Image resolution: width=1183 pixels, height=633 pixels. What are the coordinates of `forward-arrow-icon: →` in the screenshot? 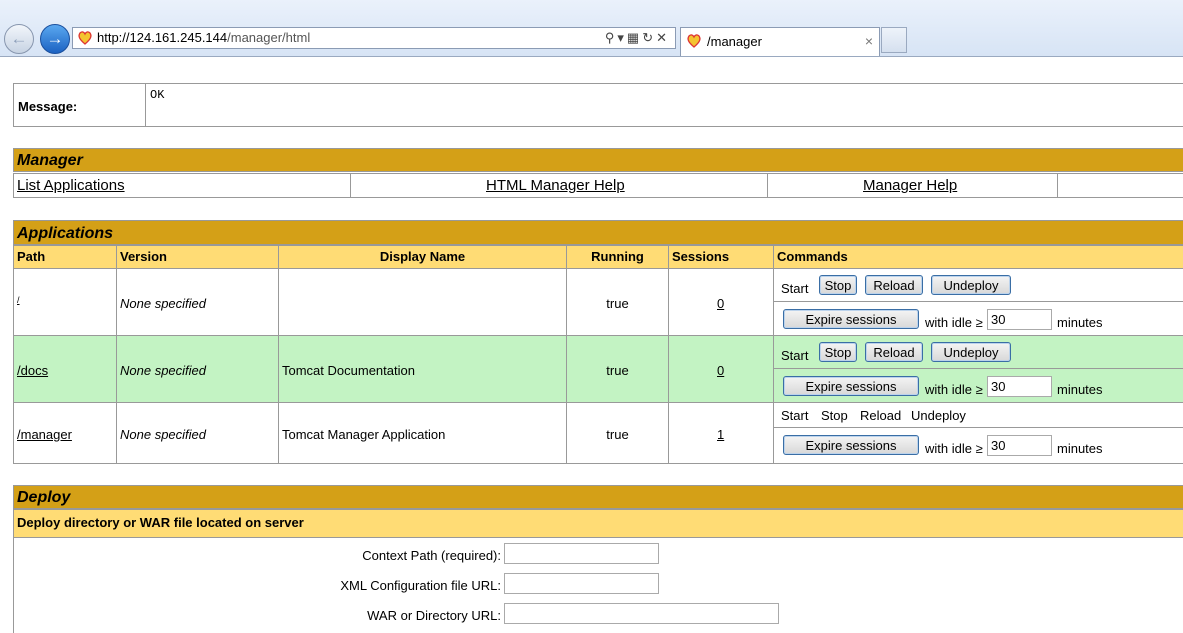 It's located at (55, 38).